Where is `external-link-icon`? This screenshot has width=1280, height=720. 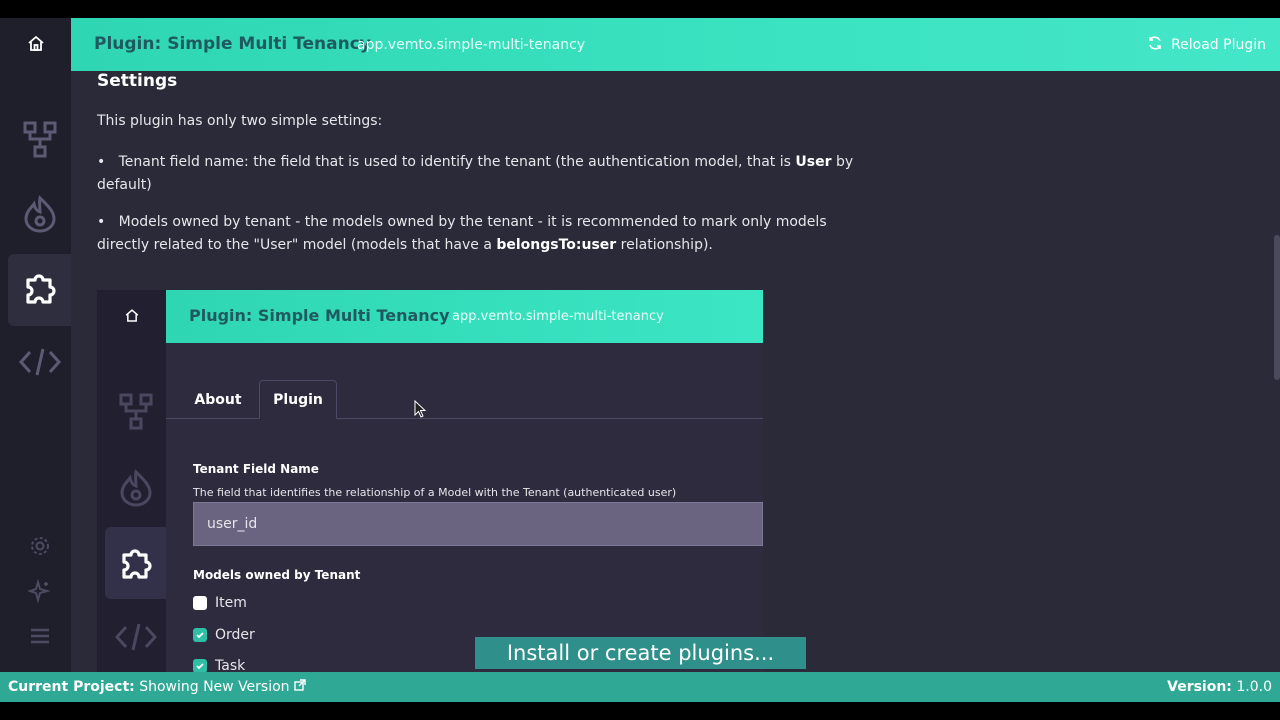 external-link-icon is located at coordinates (300, 687).